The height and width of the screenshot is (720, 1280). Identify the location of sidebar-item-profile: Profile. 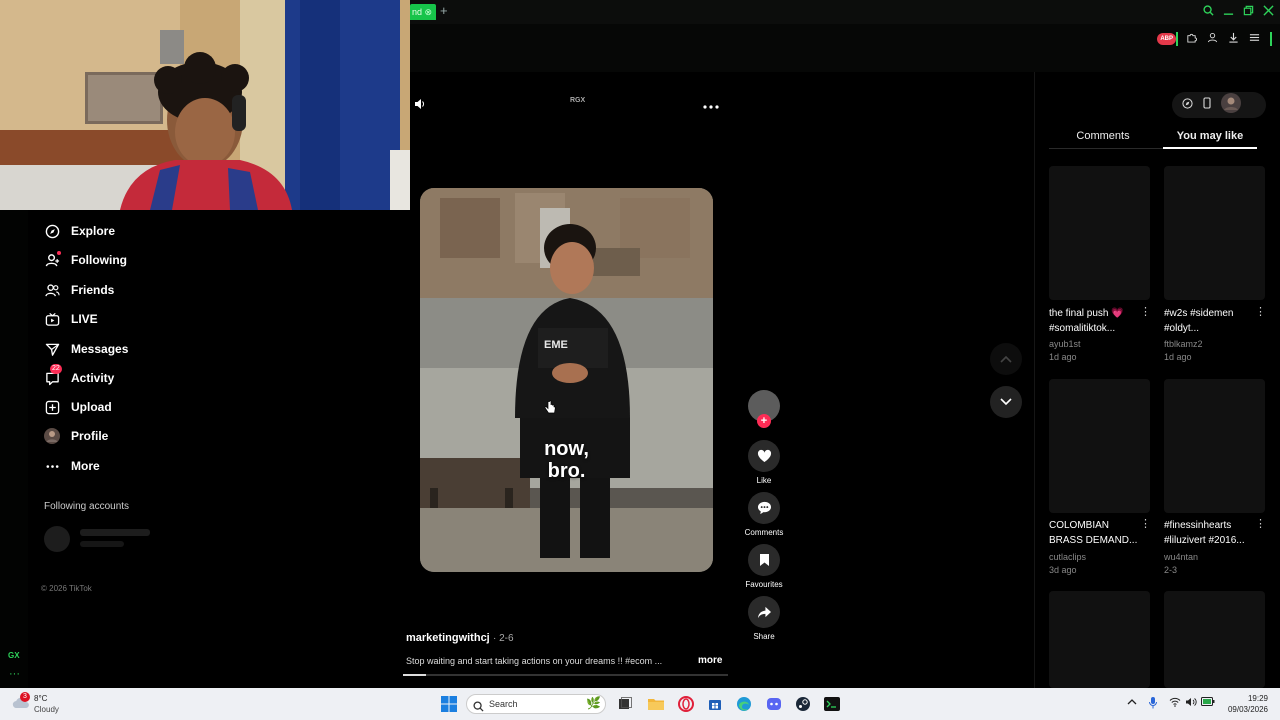
(76, 436).